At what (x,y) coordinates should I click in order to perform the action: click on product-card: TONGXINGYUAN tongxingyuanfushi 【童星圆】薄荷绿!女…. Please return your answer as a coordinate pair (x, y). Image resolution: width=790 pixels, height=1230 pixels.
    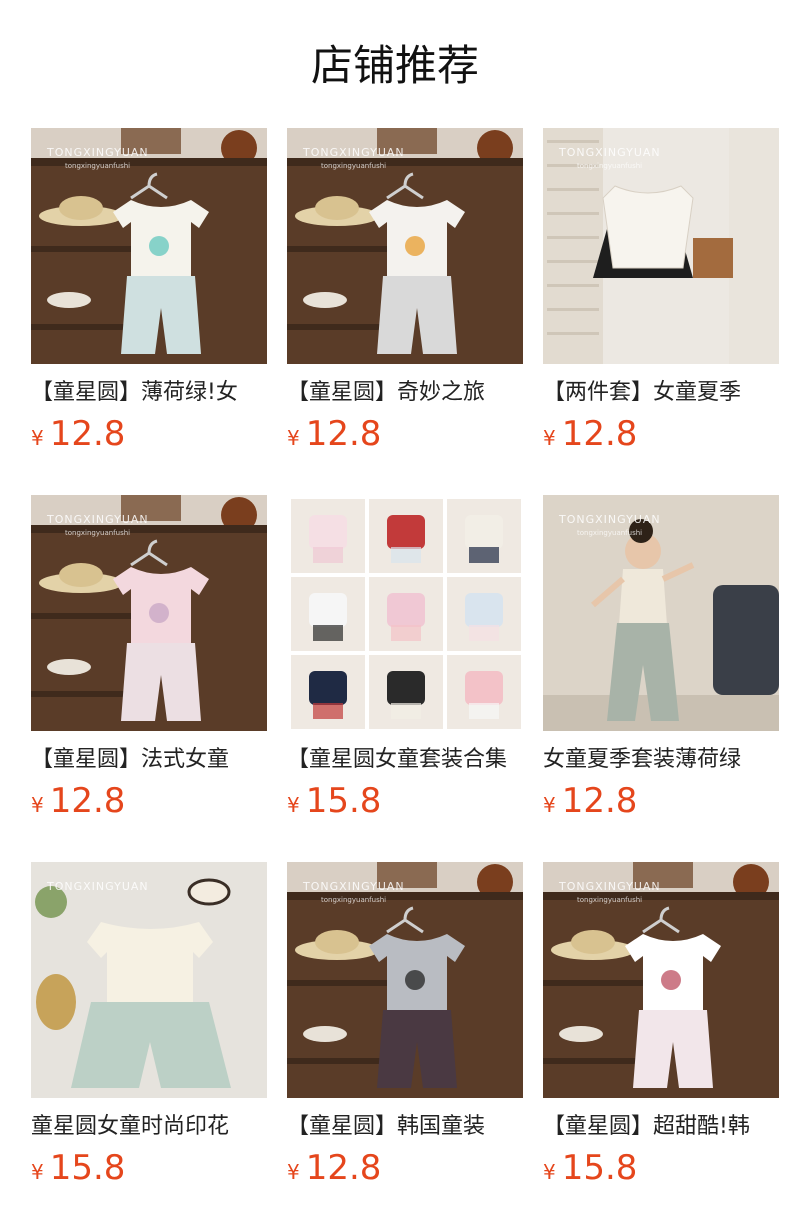
    Looking at the image, I should click on (149, 291).